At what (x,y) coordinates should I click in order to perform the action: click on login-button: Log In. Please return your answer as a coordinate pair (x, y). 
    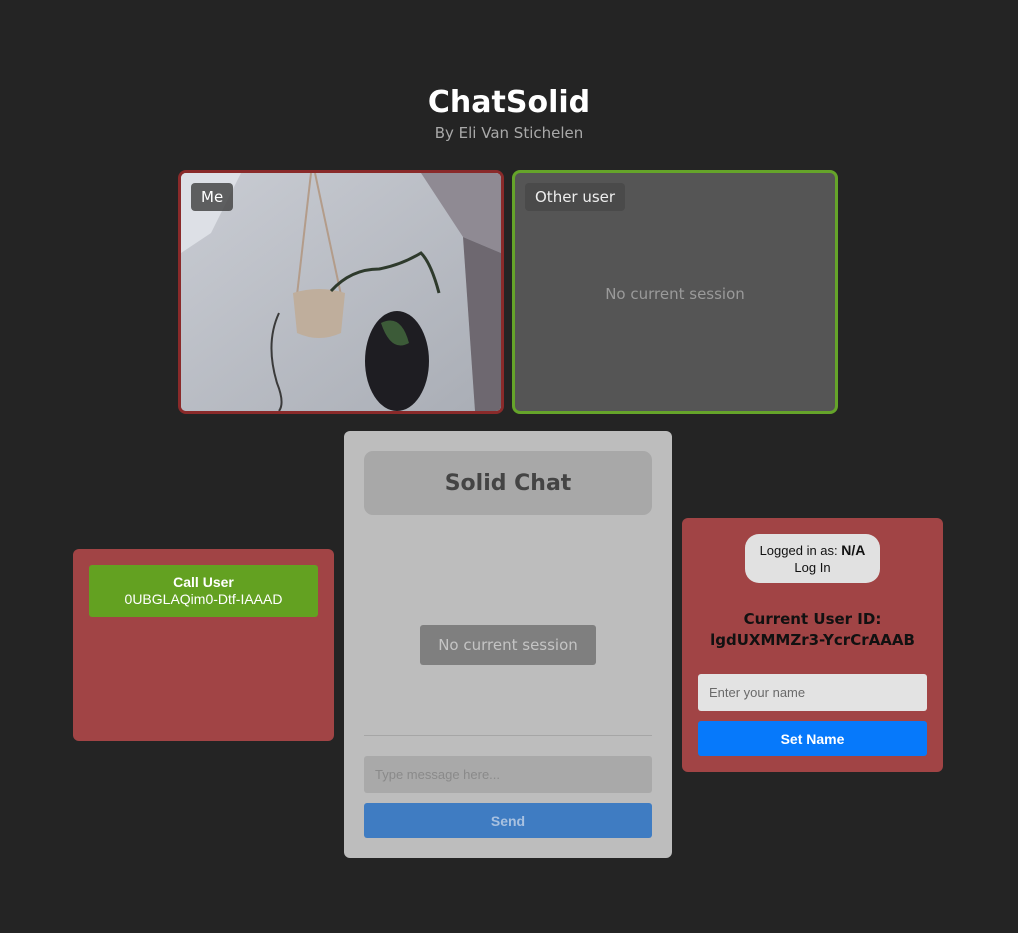
    Looking at the image, I should click on (812, 567).